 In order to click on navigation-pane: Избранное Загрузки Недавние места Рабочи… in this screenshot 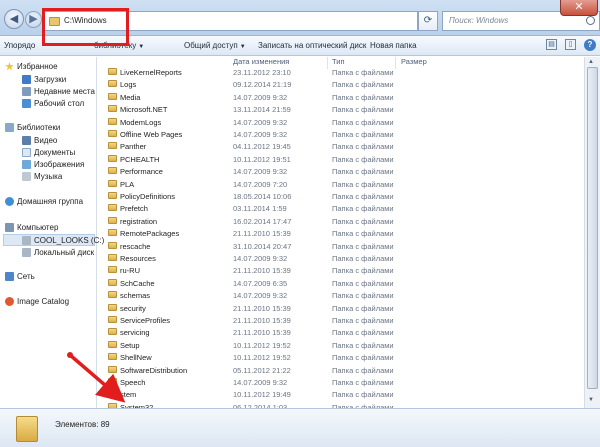, I will do `click(52, 232)`.